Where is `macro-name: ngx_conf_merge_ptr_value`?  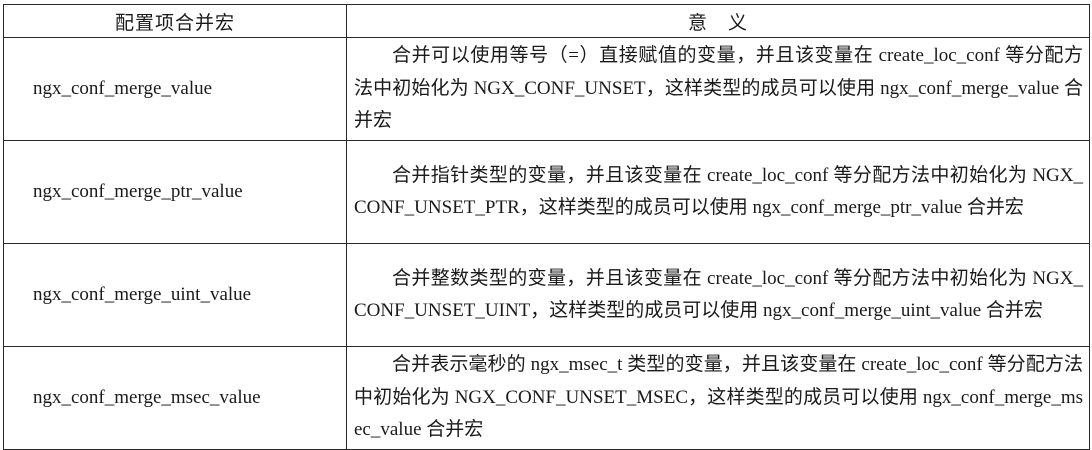
macro-name: ngx_conf_merge_ptr_value is located at coordinates (175, 192).